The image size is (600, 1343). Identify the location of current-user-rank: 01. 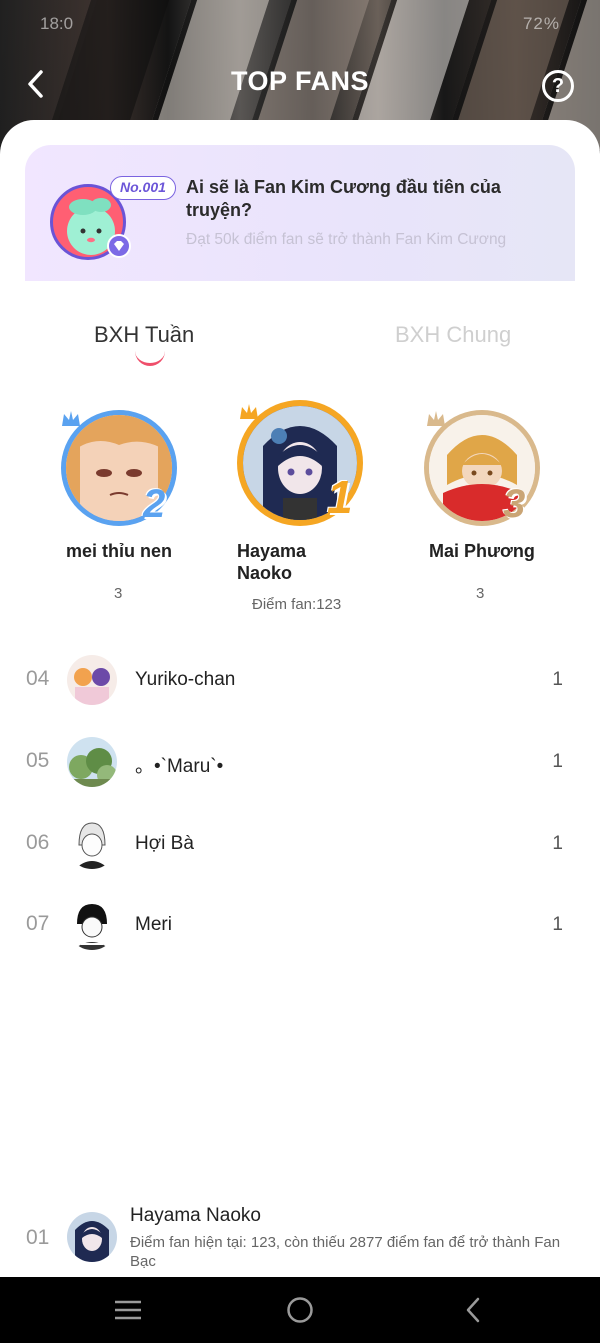
(38, 1237).